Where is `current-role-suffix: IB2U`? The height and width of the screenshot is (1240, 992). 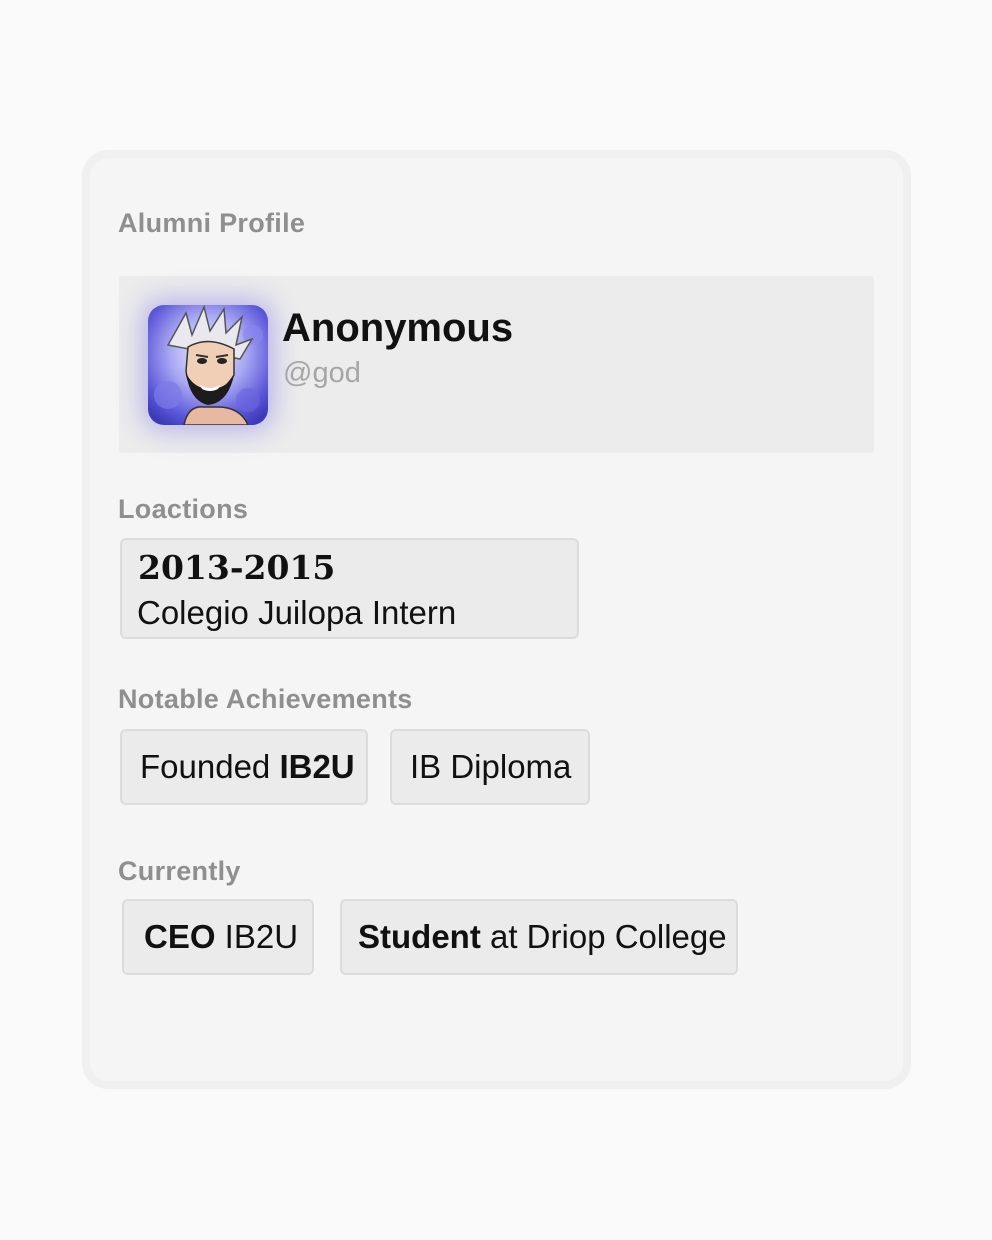
current-role-suffix: IB2U is located at coordinates (257, 936).